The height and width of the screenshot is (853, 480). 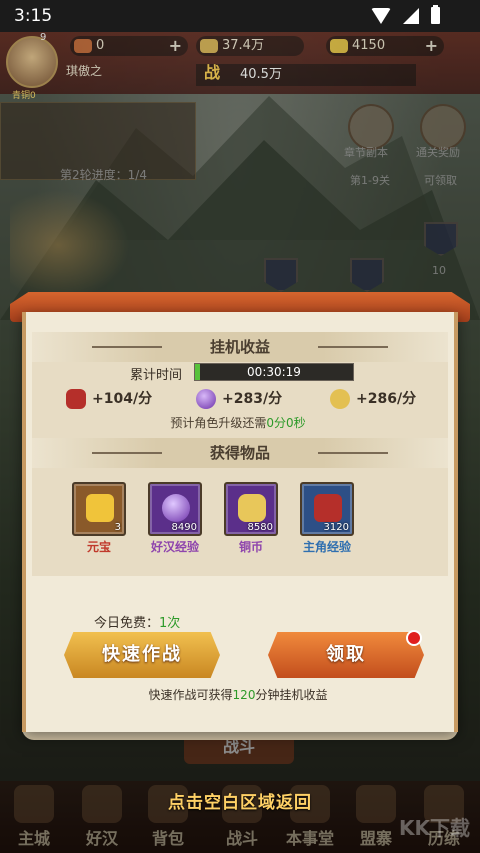 What do you see at coordinates (174, 547) in the screenshot?
I see `item-name: 好汉经验` at bounding box center [174, 547].